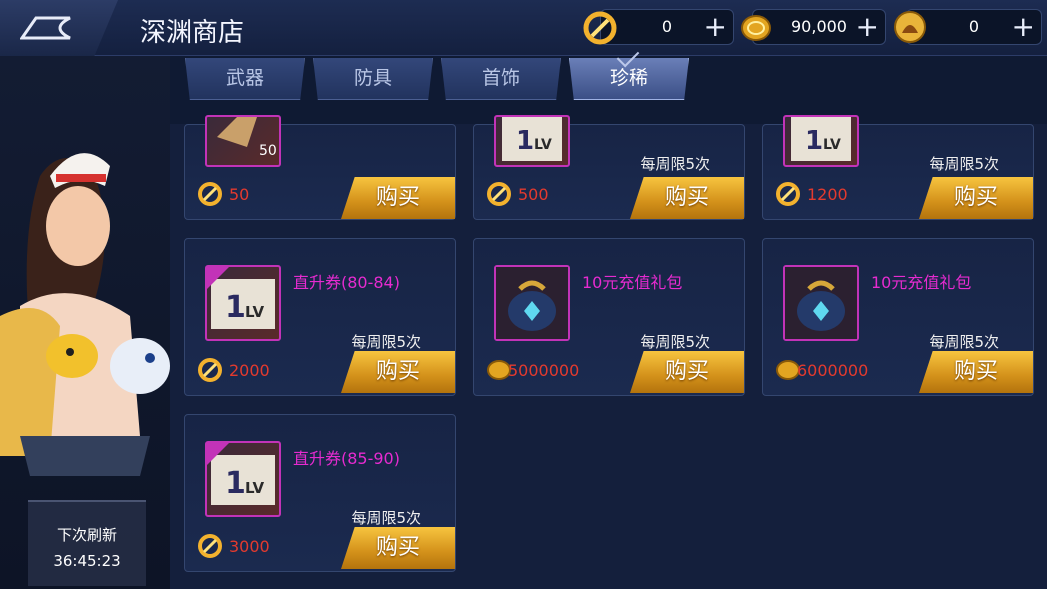 This screenshot has height=589, width=1047. What do you see at coordinates (373, 79) in the screenshot?
I see `tab-armor: 防具` at bounding box center [373, 79].